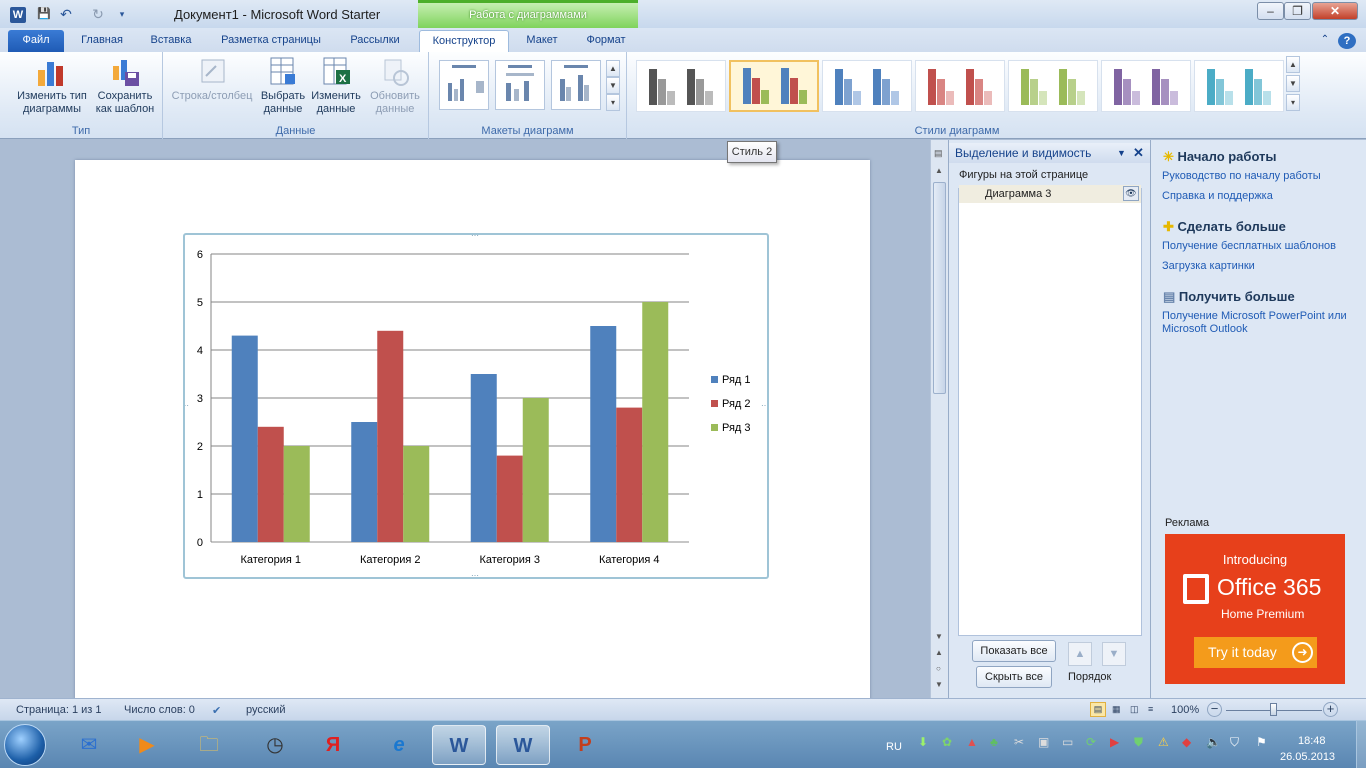 This screenshot has height=768, width=1366. What do you see at coordinates (102, 41) in the screenshot?
I see `tab-home: Главная` at bounding box center [102, 41].